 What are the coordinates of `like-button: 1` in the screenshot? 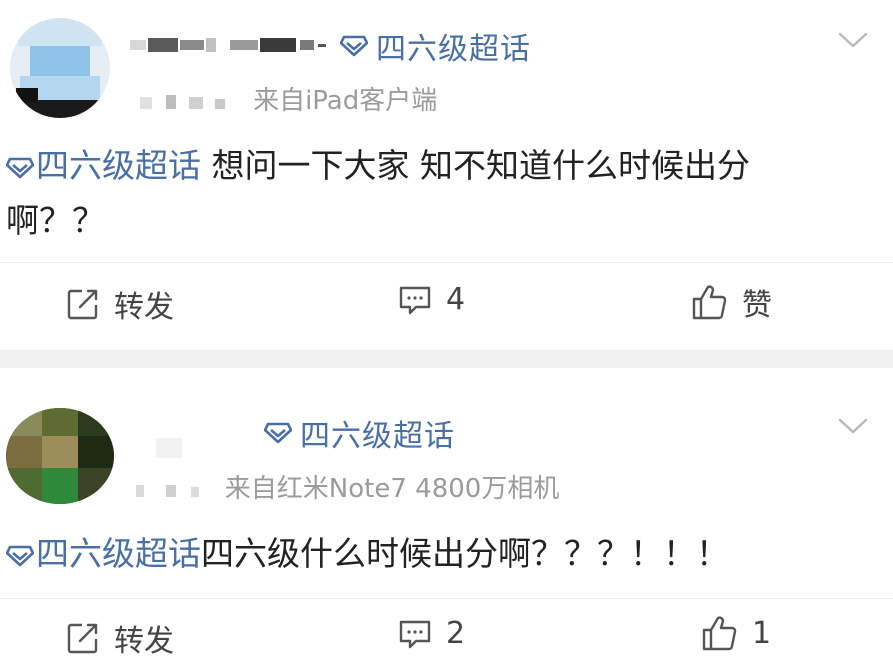 It's located at (735, 633).